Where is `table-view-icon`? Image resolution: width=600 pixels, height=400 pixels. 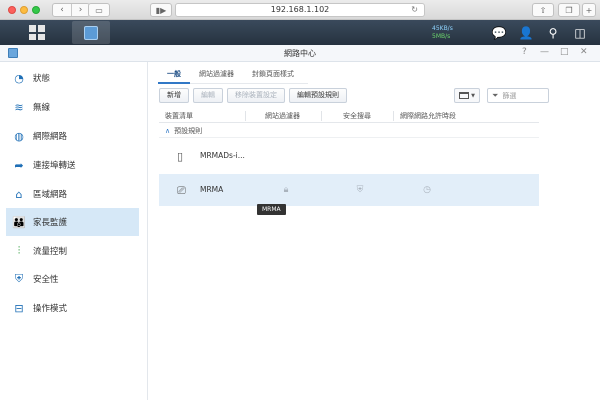
table-view-icon is located at coordinates (464, 95).